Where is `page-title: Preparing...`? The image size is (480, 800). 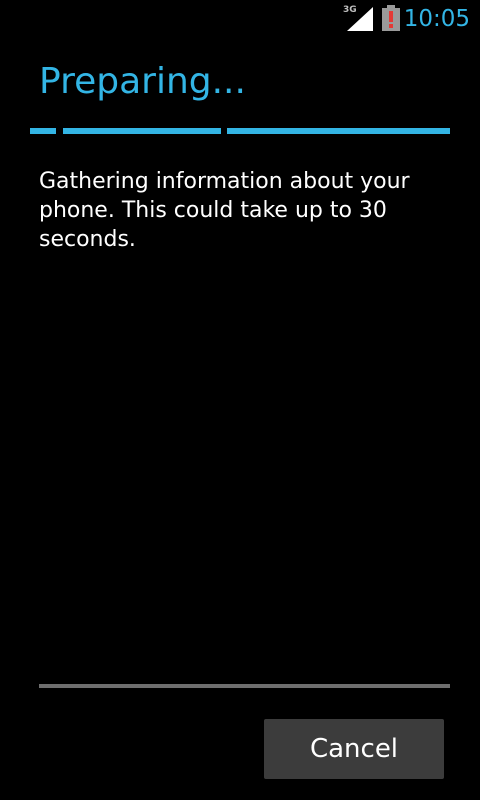 page-title: Preparing... is located at coordinates (142, 81).